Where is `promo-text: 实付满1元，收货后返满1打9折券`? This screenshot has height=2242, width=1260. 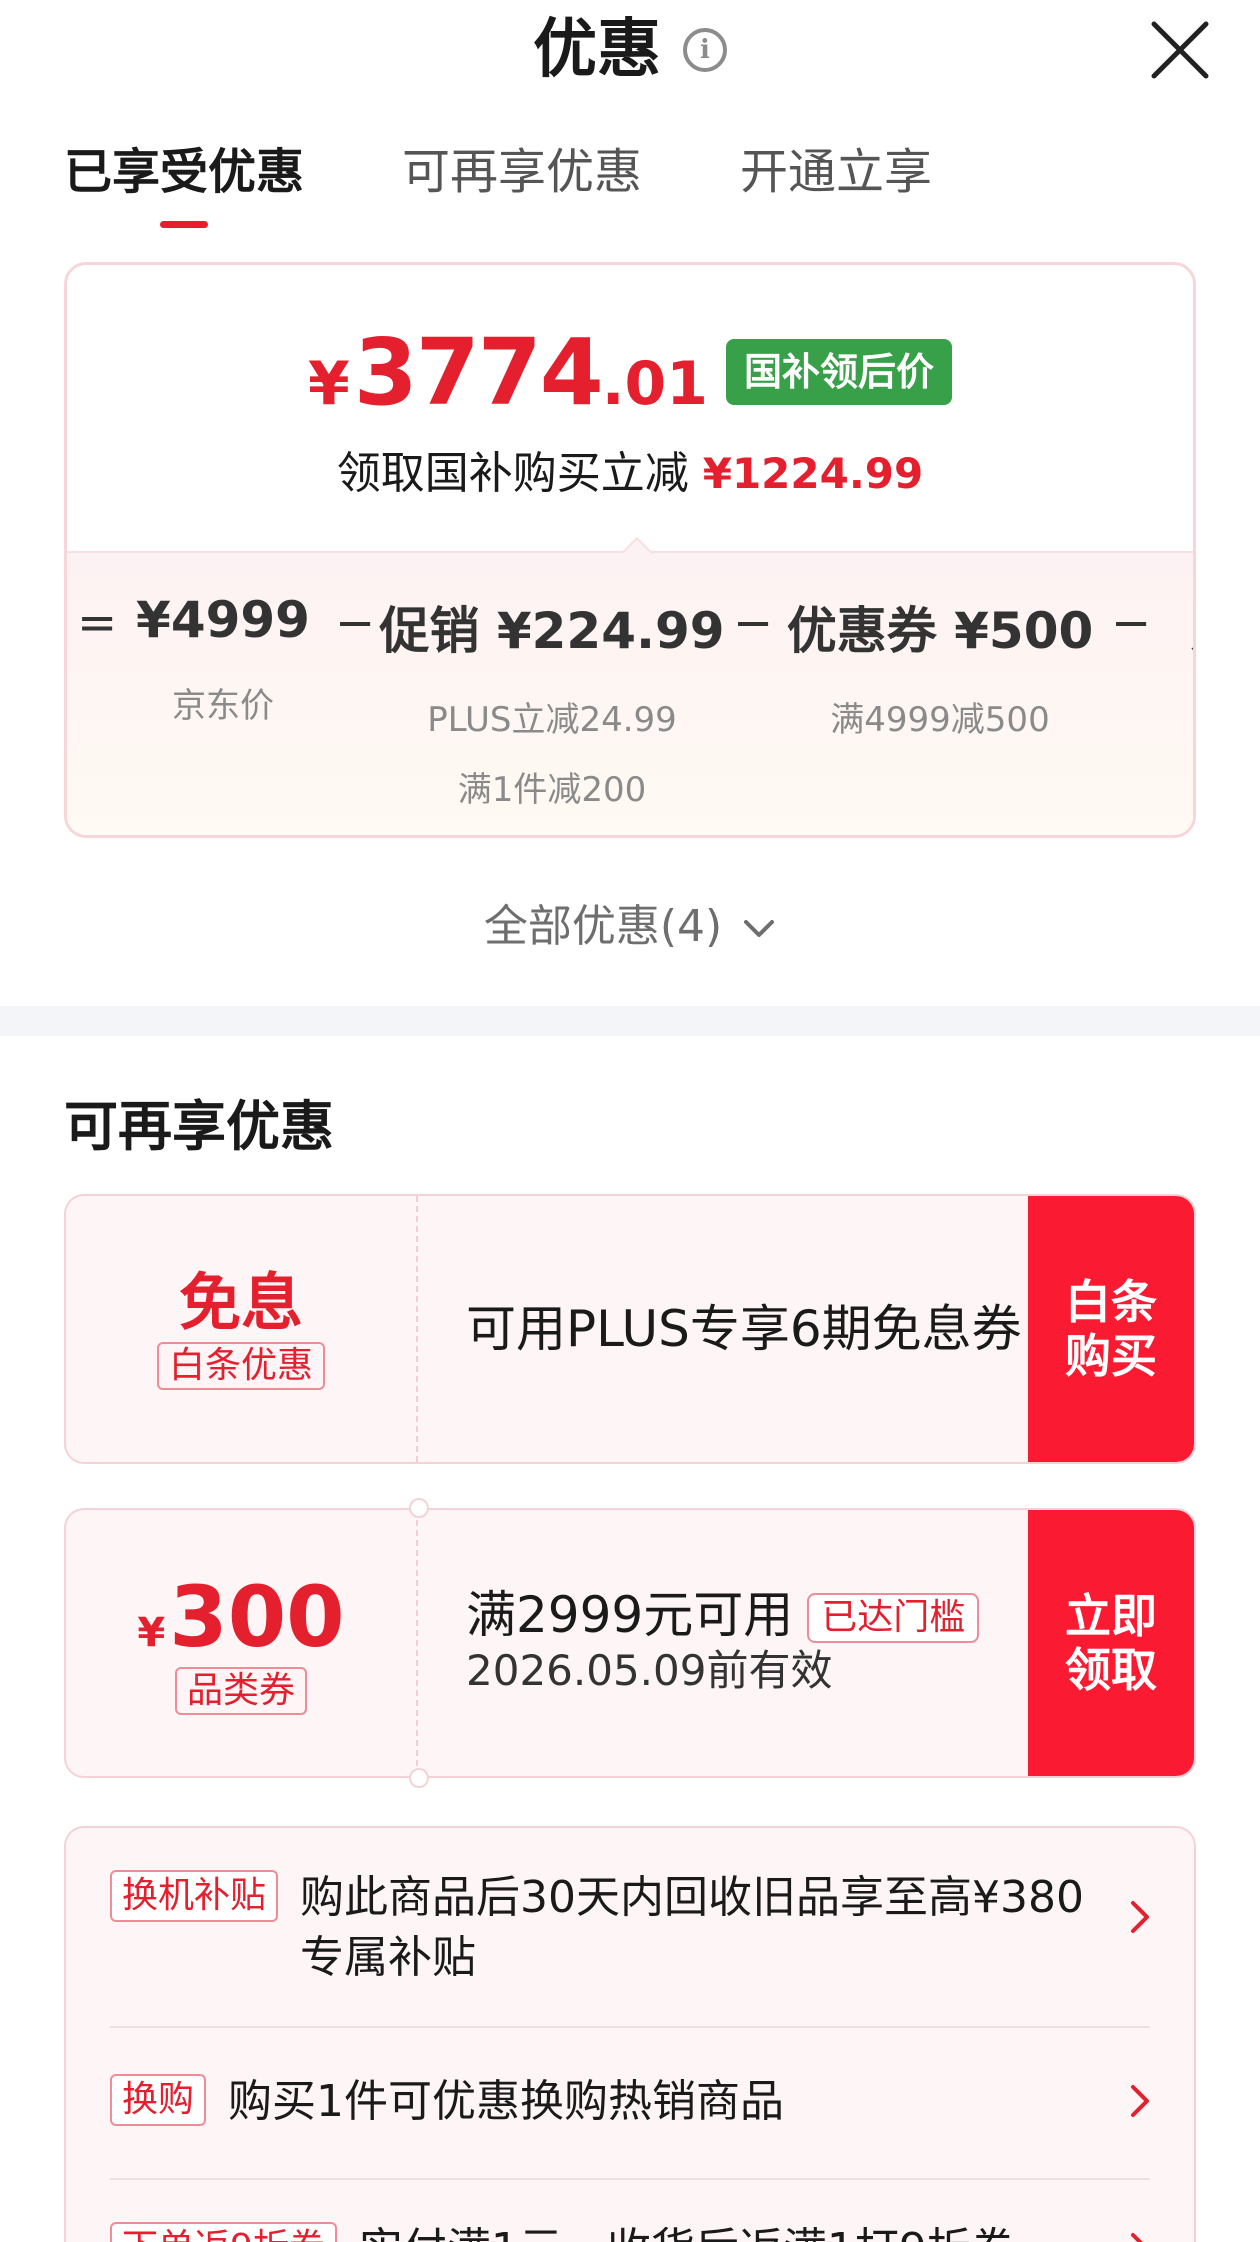 promo-text: 实付满1元，收货后返满1打9折券 is located at coordinates (734, 2231).